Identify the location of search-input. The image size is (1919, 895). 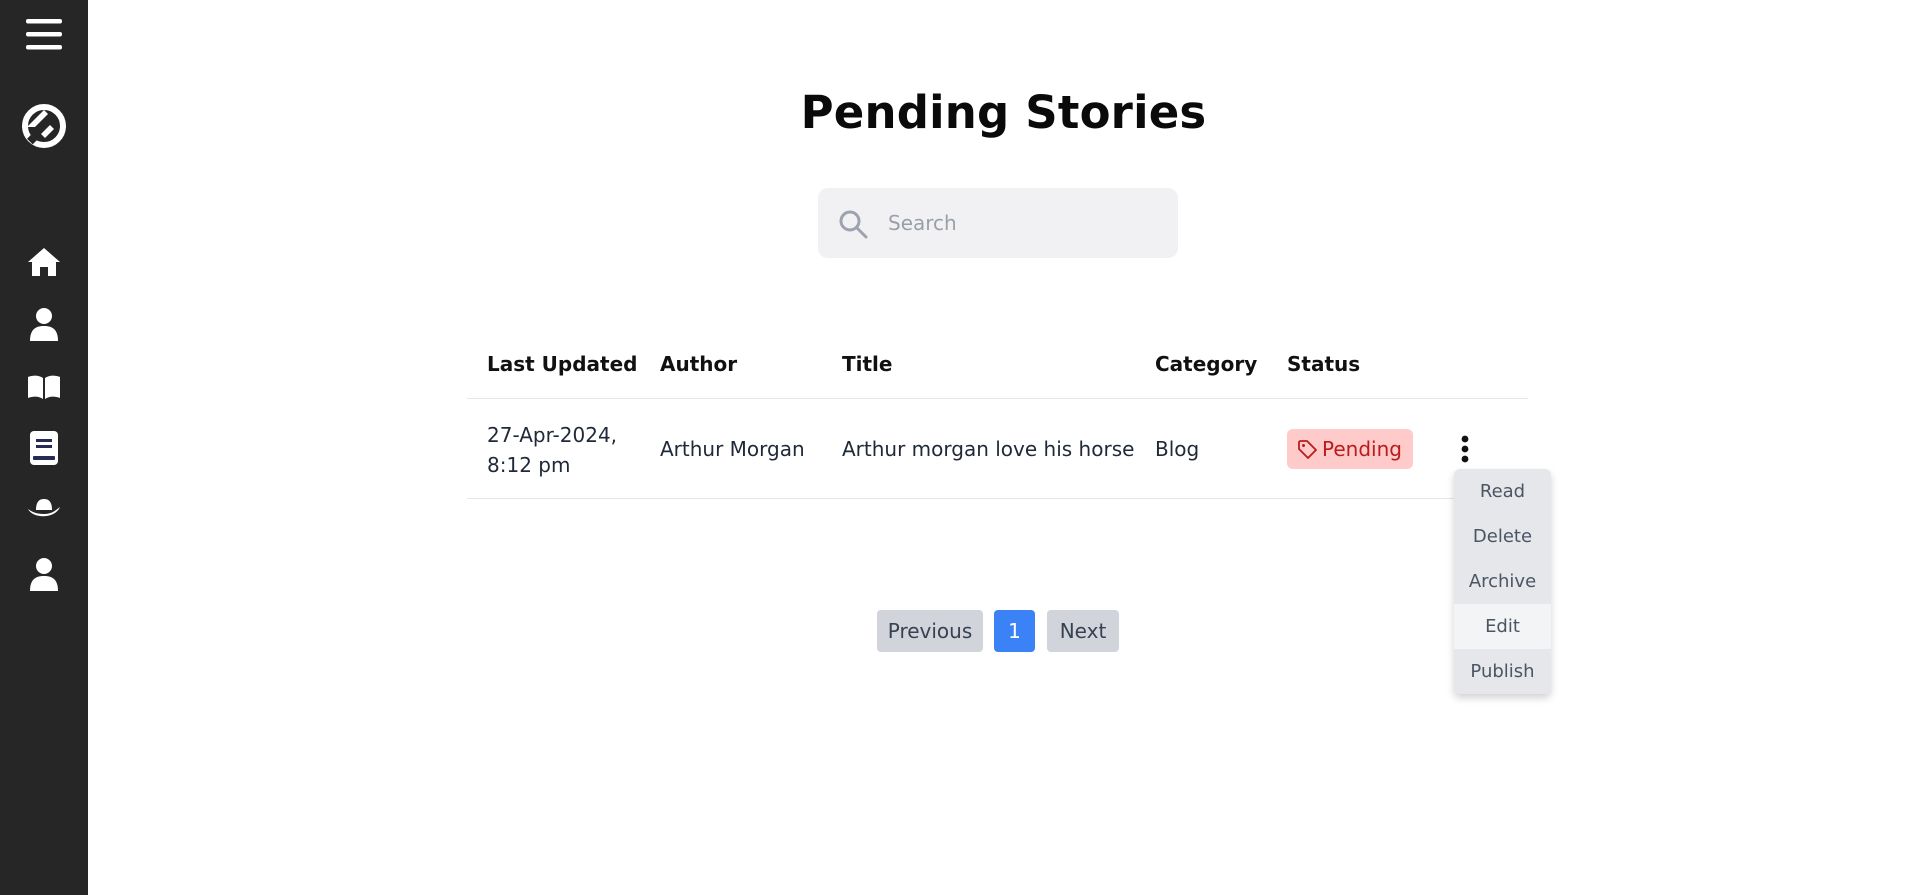
(1026, 223).